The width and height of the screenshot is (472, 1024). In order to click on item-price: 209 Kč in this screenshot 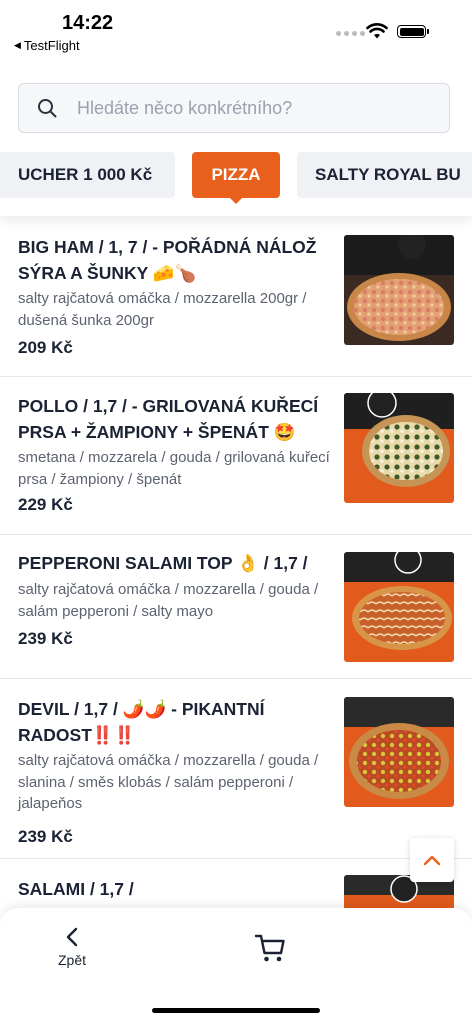, I will do `click(45, 347)`.